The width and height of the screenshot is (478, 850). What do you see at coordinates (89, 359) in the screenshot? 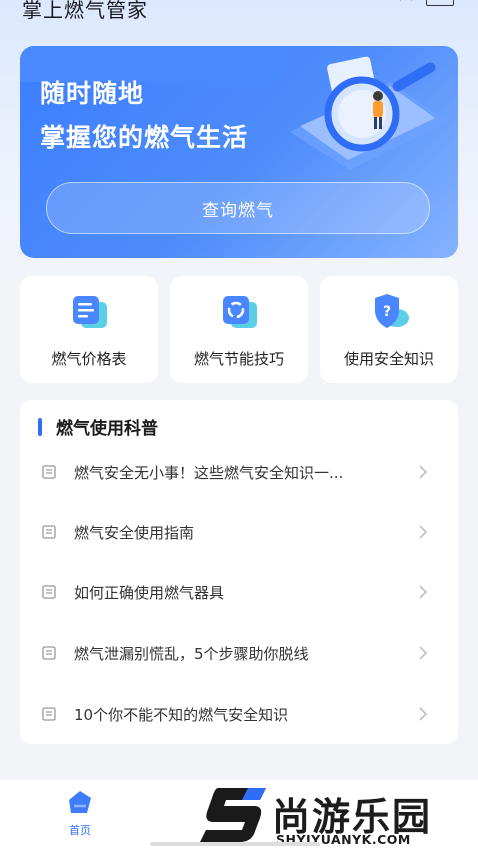
I see `card-label: 燃气价格表` at bounding box center [89, 359].